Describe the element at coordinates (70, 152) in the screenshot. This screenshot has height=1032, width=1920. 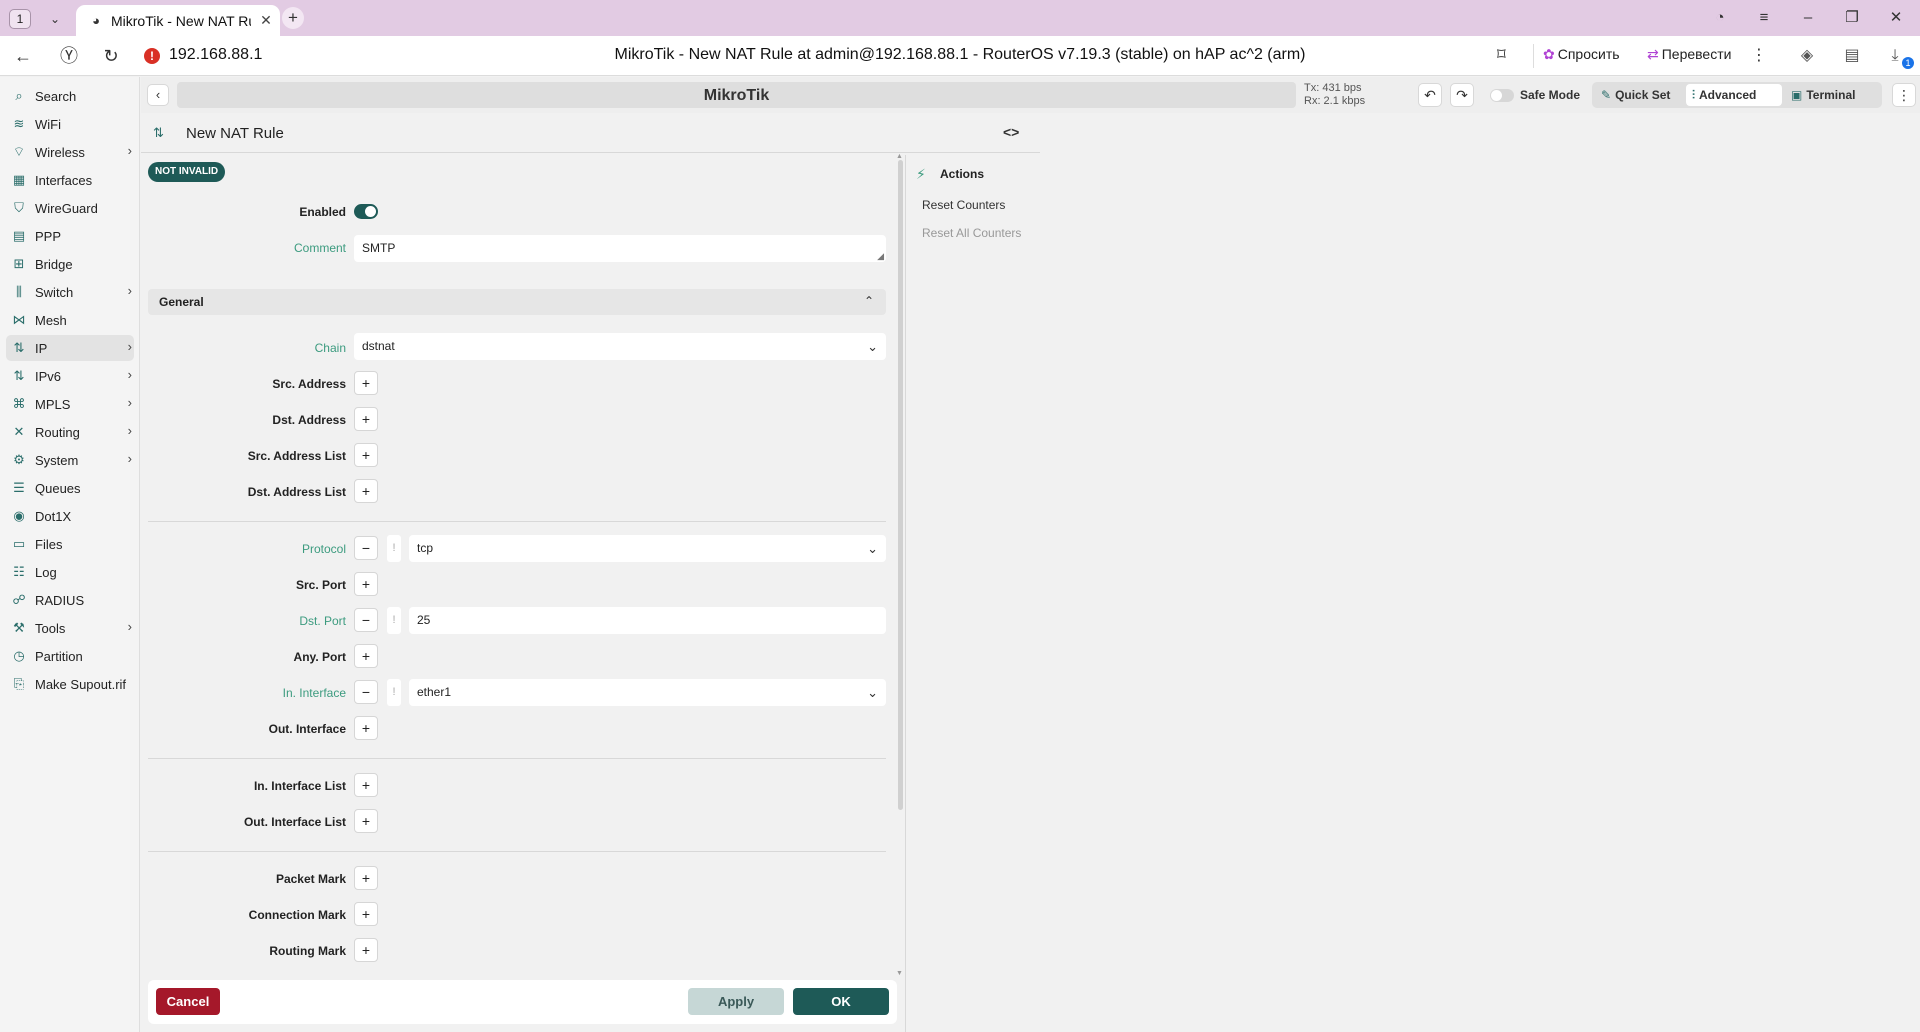
I see `sidebar-item-wireless: ⌔ Wireless ›` at that location.